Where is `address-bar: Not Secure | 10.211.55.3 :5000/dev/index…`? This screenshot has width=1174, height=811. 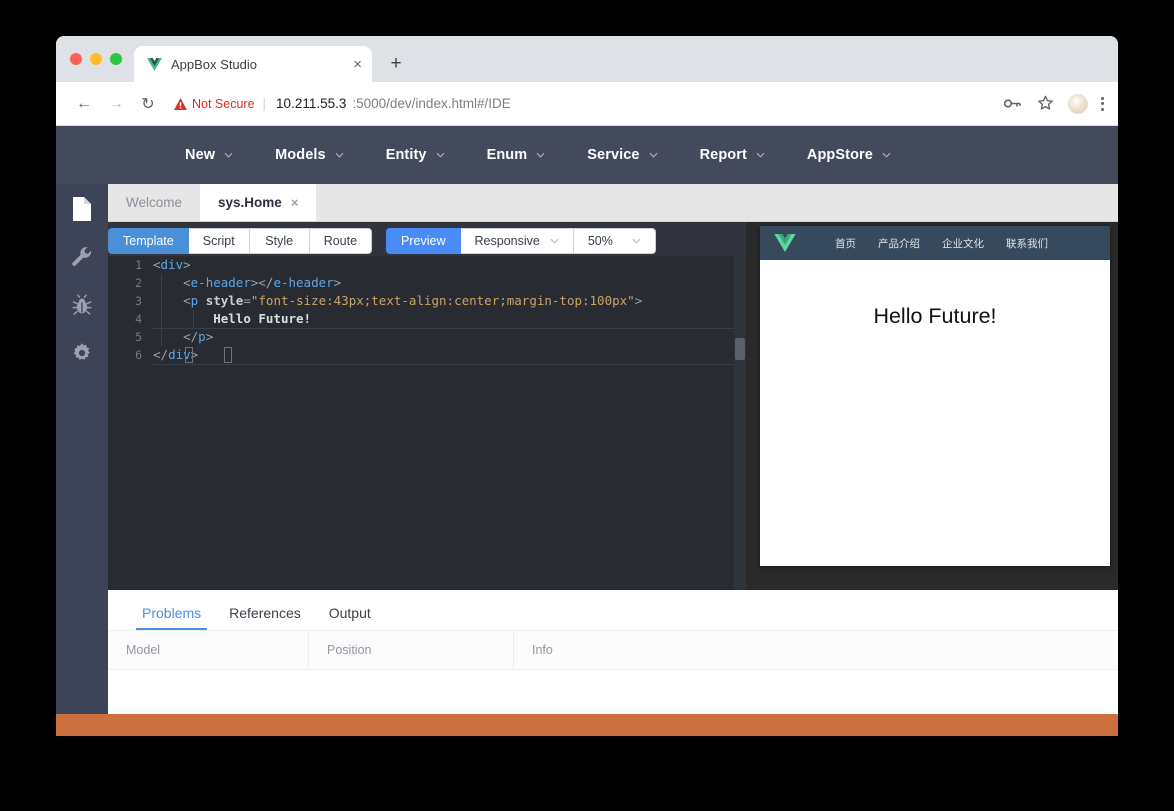 address-bar: Not Secure | 10.211.55.3 :5000/dev/index… is located at coordinates (586, 104).